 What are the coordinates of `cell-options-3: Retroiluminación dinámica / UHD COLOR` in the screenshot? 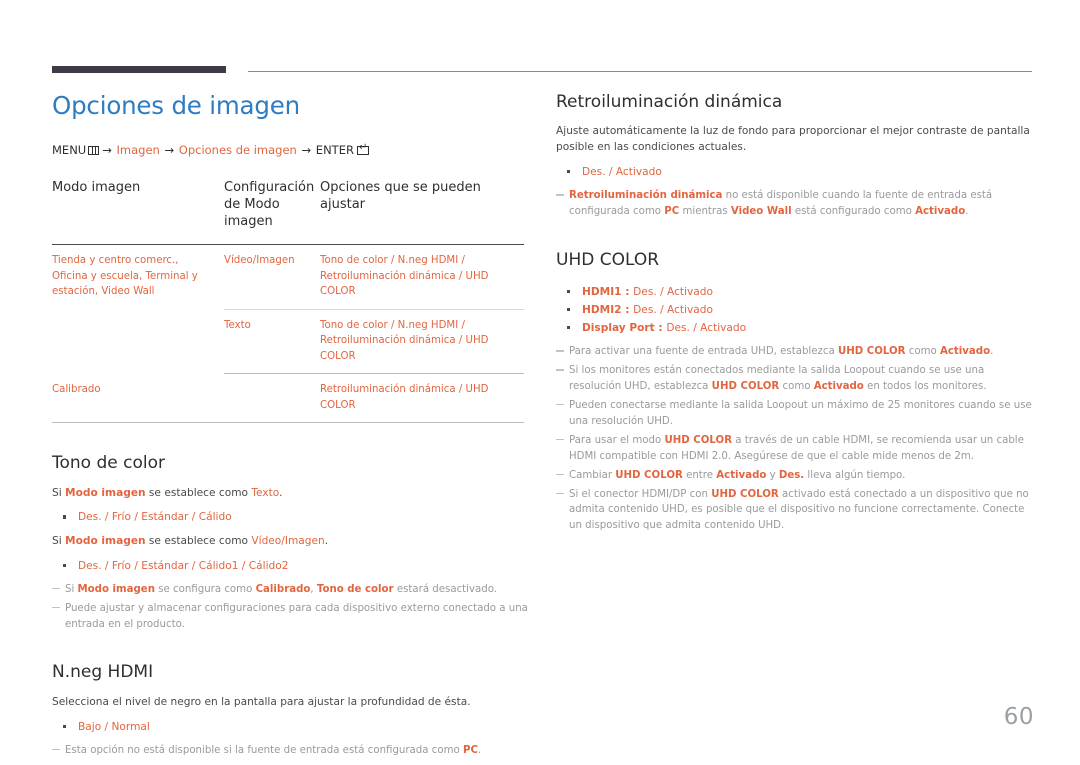 It's located at (422, 398).